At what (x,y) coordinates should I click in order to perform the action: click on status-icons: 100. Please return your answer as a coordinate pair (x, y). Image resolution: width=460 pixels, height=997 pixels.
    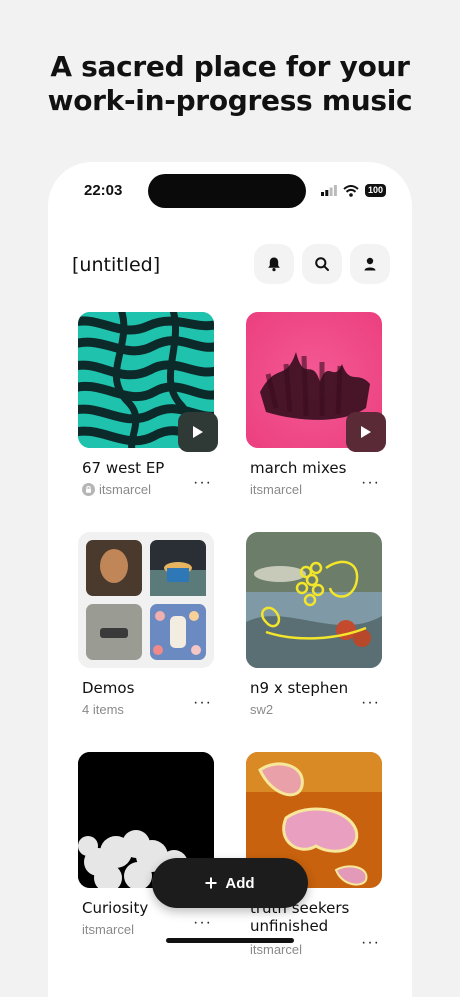
    Looking at the image, I should click on (353, 190).